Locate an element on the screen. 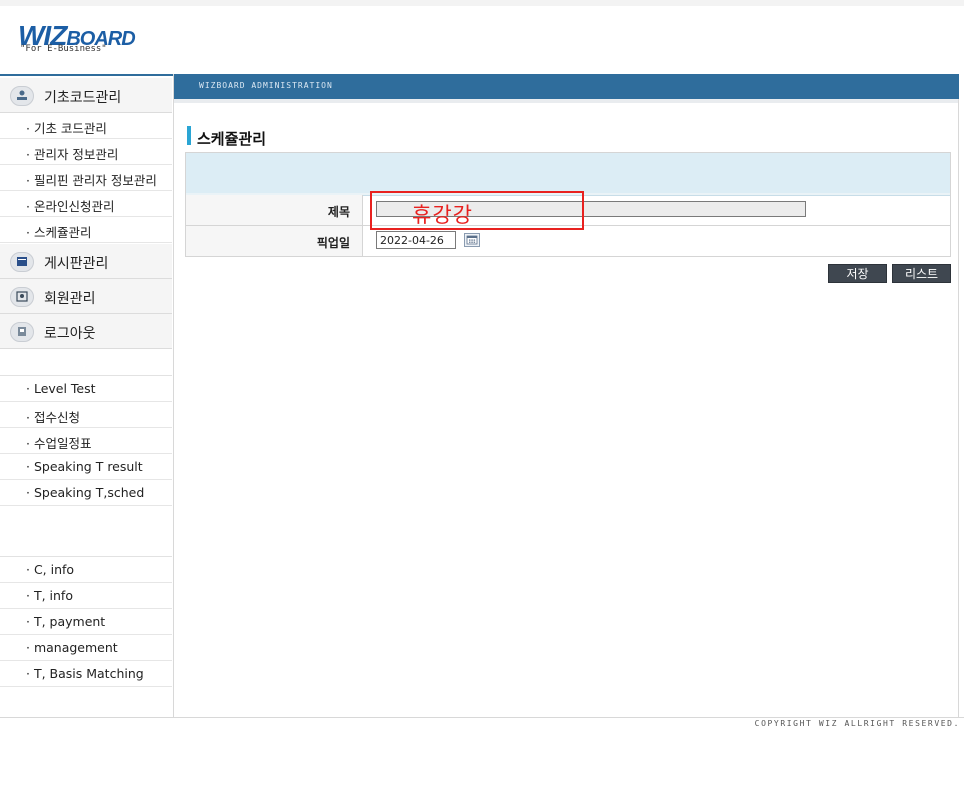 The image size is (964, 788). sidebar-item-c-info: · C, info is located at coordinates (86, 570).